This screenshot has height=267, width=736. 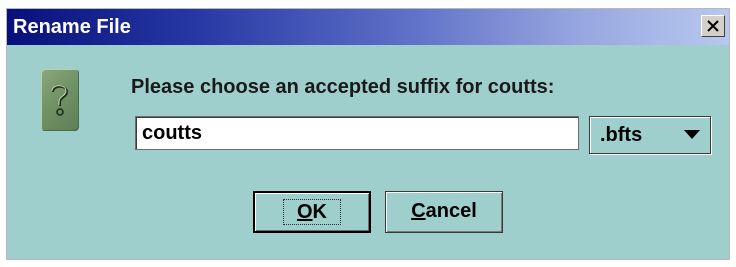 What do you see at coordinates (357, 133) in the screenshot?
I see `filename-input` at bounding box center [357, 133].